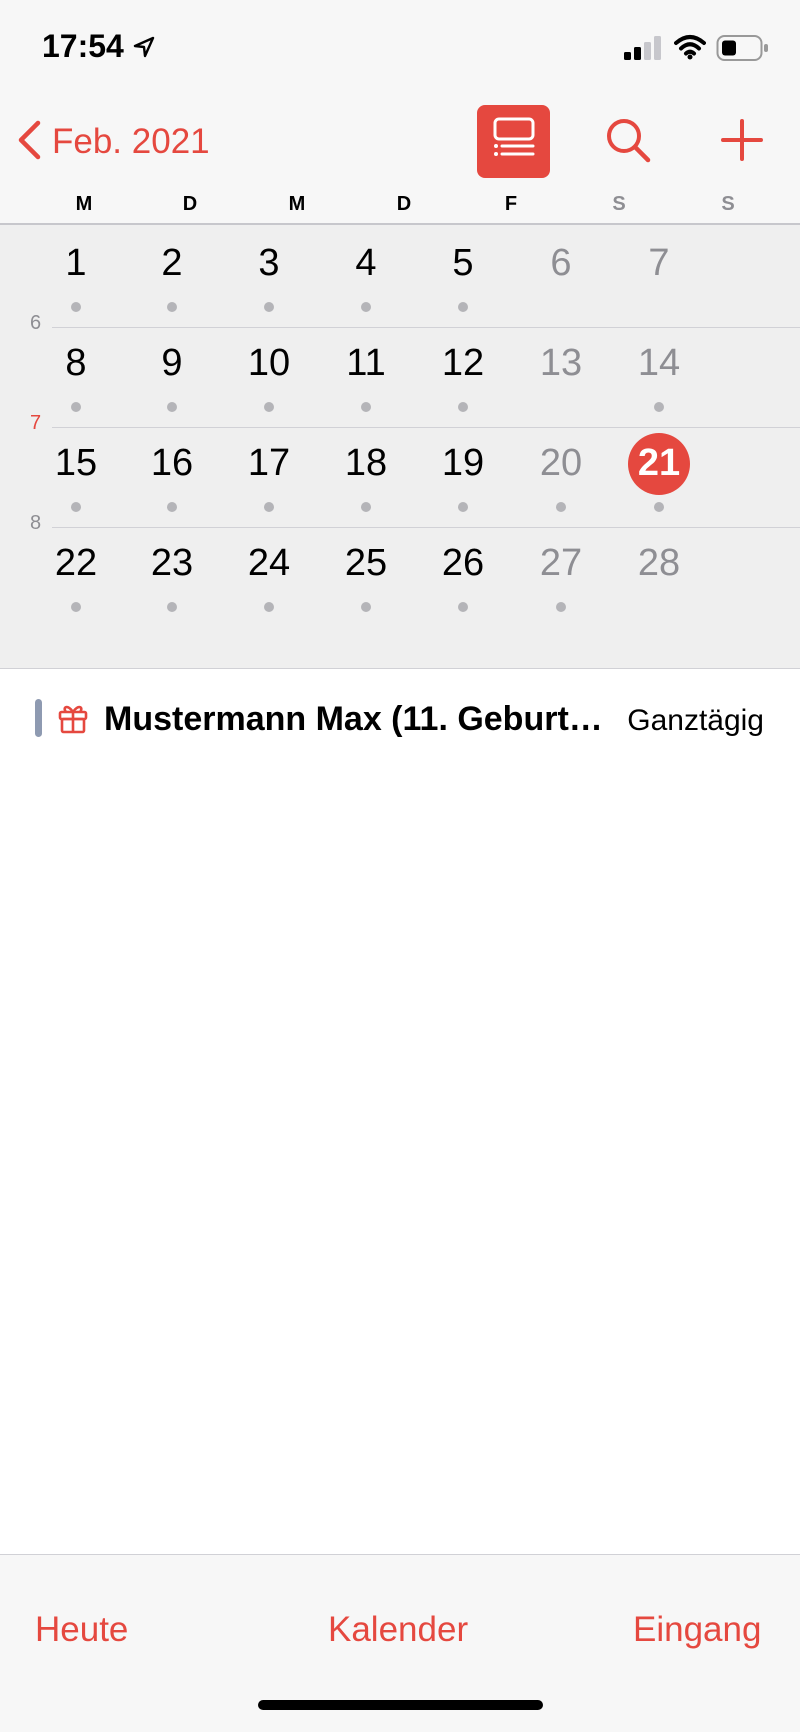 The width and height of the screenshot is (800, 1732). Describe the element at coordinates (463, 275) in the screenshot. I see `day-cell: 5` at that location.